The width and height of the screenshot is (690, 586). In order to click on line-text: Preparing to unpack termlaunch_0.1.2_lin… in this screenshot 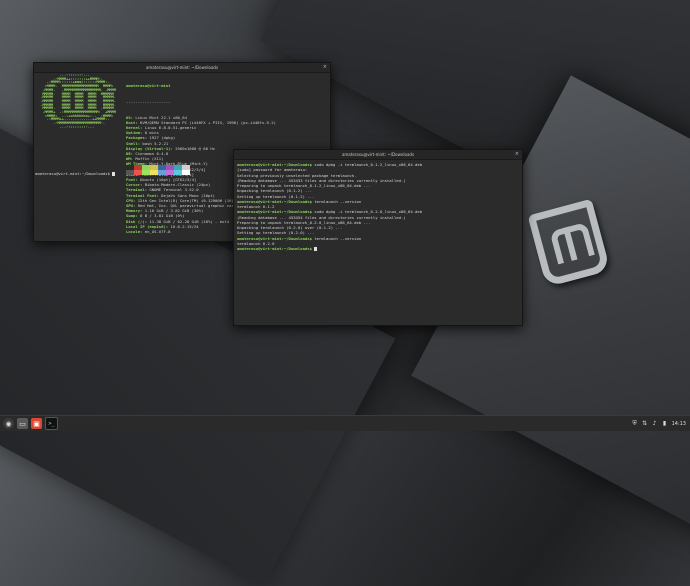, I will do `click(304, 185)`.